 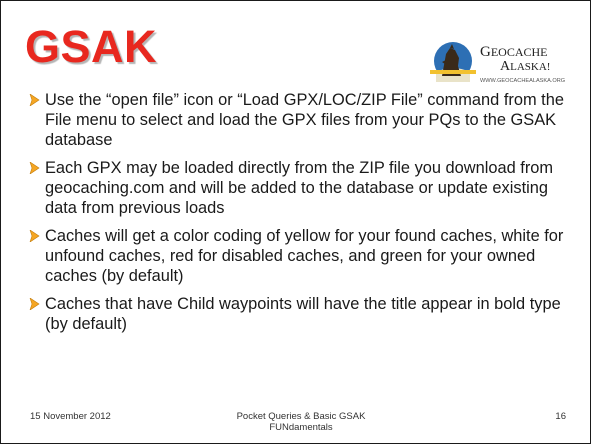 I want to click on svg-text: WWW.GEOCACHEALASKA.ORG, so click(x=522, y=81).